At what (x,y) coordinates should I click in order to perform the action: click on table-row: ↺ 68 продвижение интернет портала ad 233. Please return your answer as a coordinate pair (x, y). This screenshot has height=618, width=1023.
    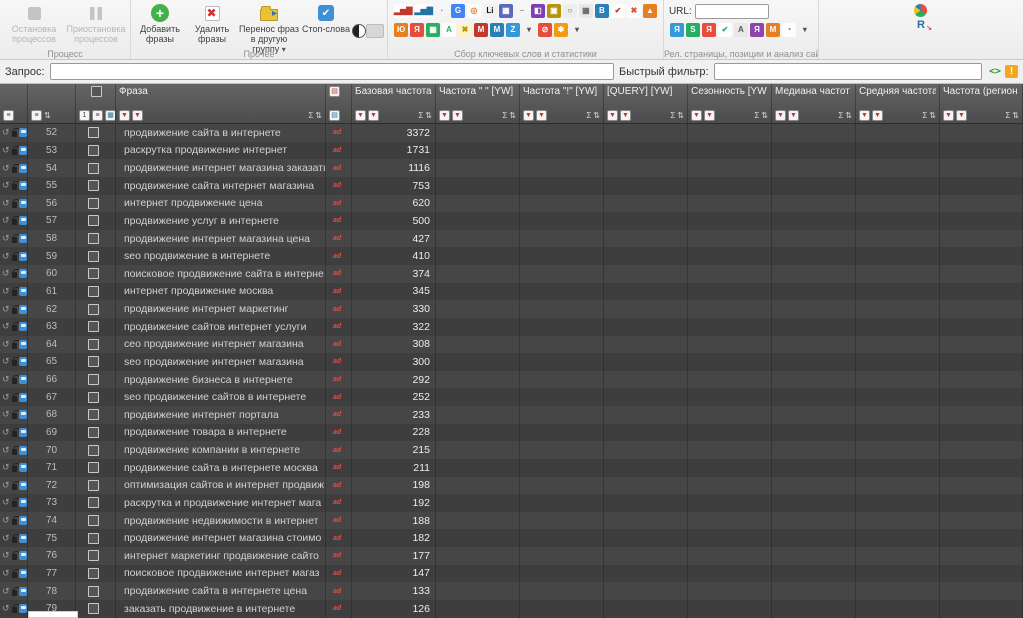
    Looking at the image, I should click on (511, 415).